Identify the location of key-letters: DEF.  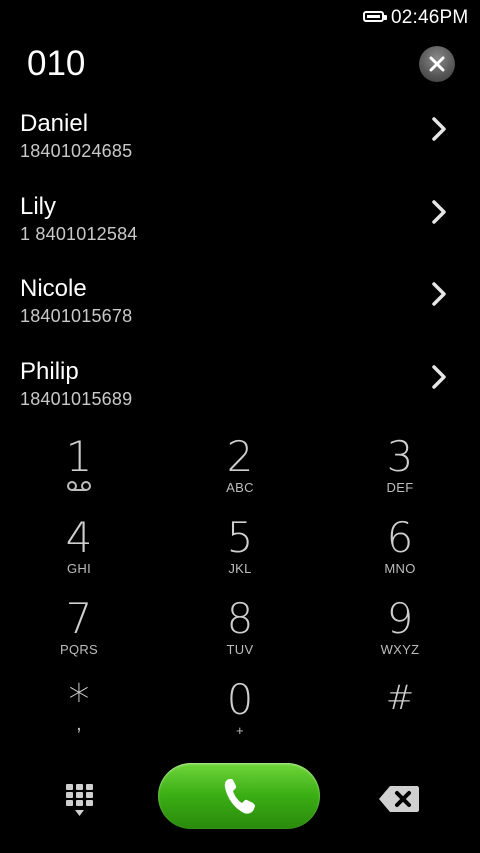
(400, 487).